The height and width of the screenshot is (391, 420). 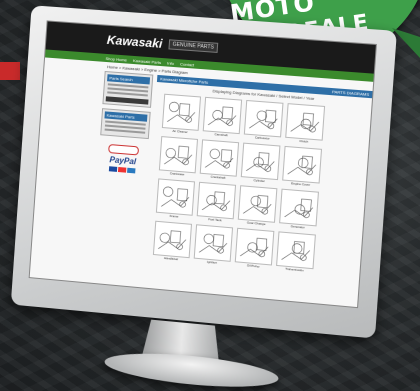 What do you see at coordinates (124, 149) in the screenshot?
I see `secure-badge-icon` at bounding box center [124, 149].